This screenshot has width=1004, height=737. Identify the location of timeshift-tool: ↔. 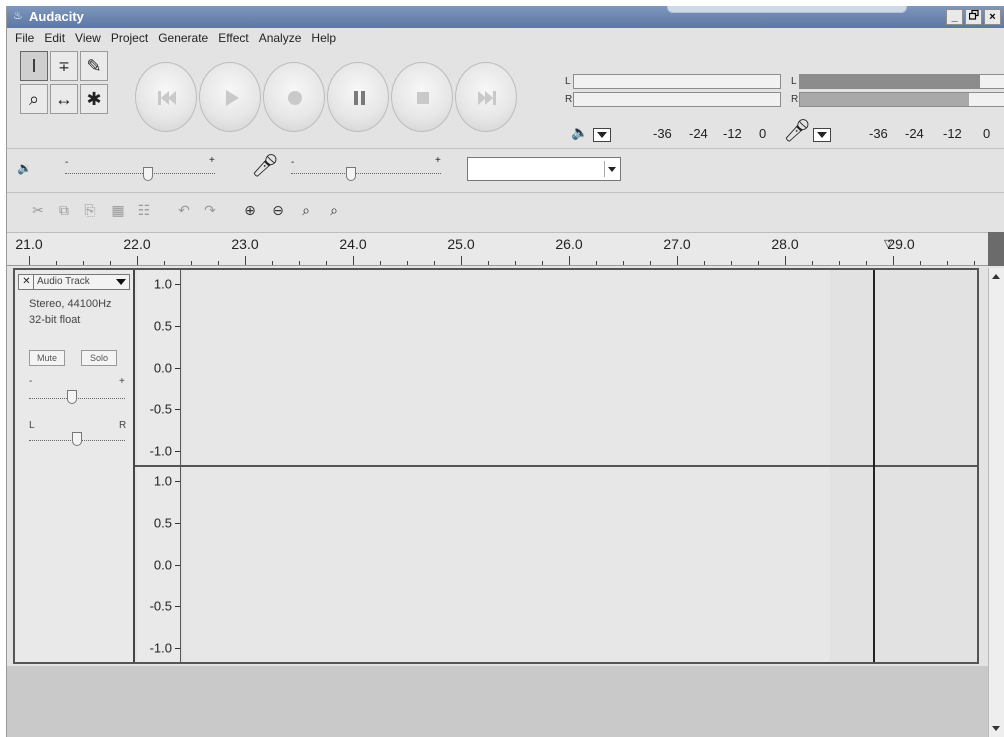
(64, 99).